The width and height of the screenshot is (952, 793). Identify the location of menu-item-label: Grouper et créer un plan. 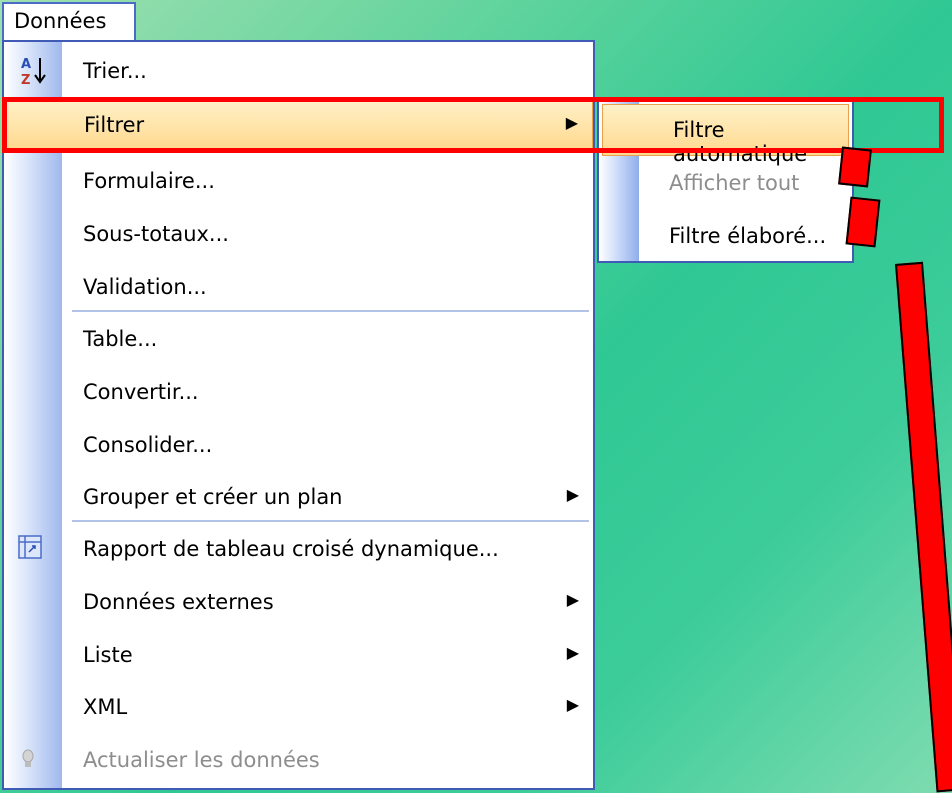
(213, 497).